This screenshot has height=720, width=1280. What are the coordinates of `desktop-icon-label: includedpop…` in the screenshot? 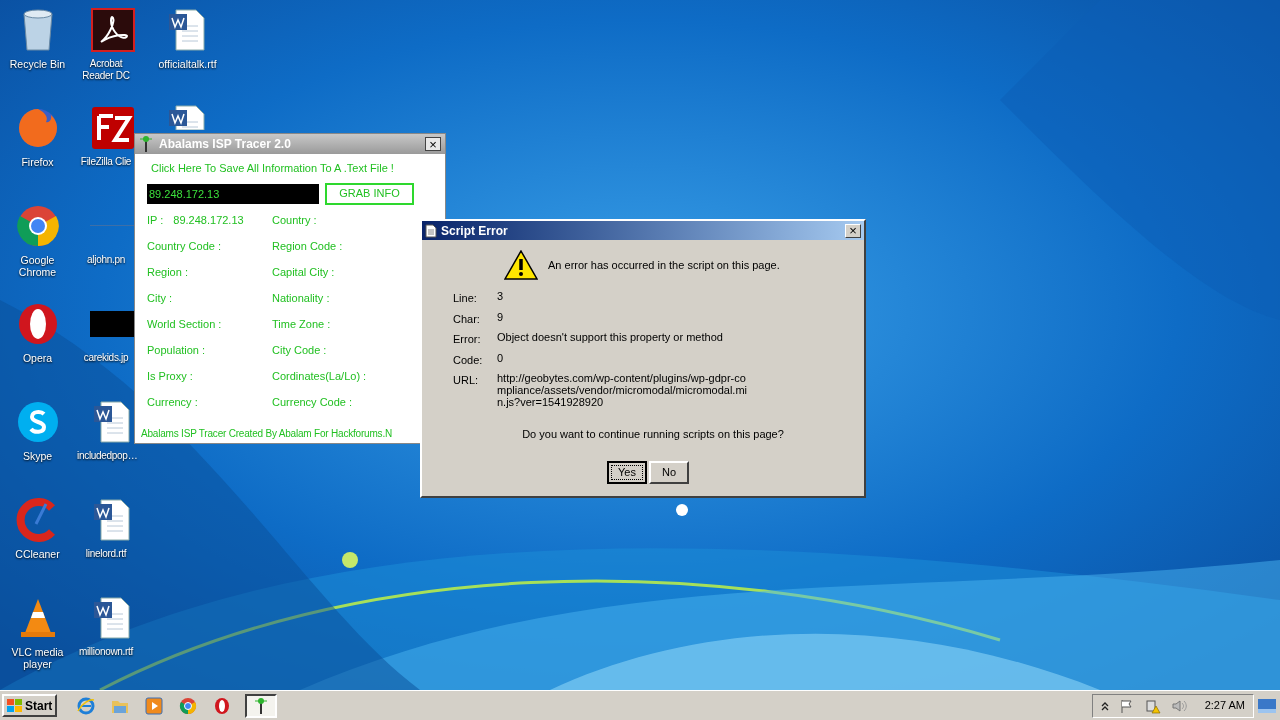 It's located at (106, 456).